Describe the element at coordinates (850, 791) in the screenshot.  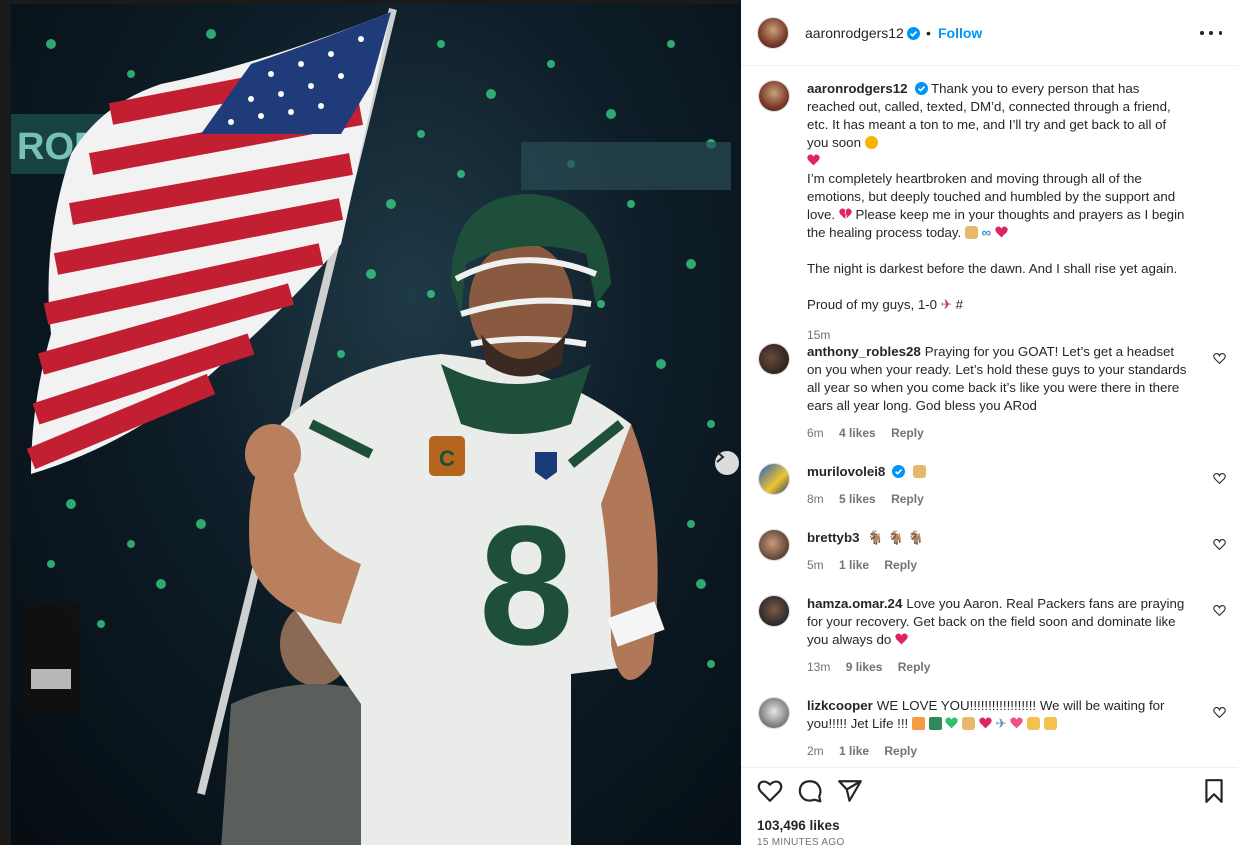
I see `share-icon` at that location.